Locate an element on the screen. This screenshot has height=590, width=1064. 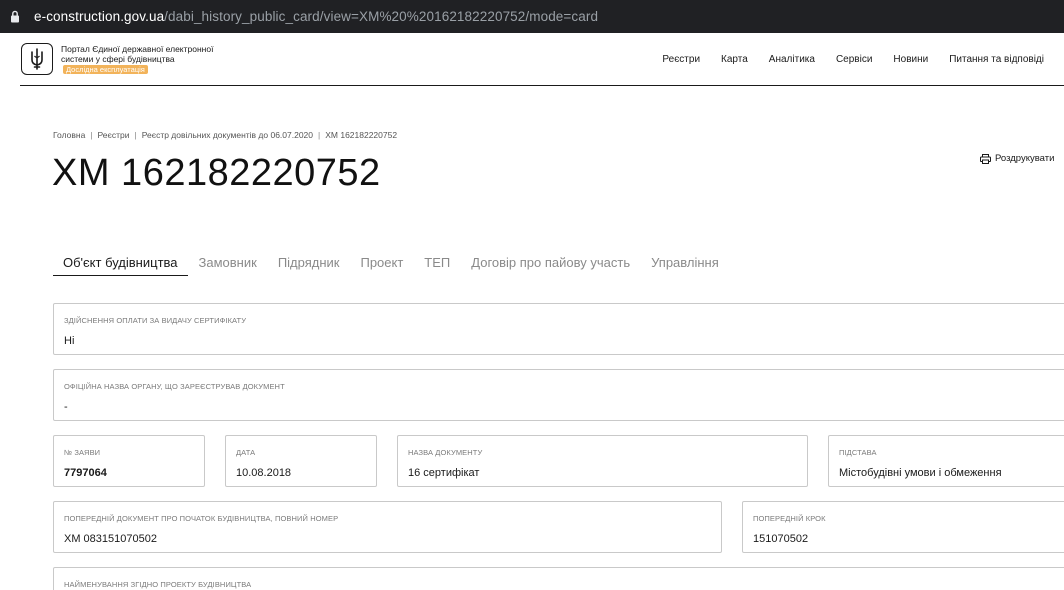
field-application-number: № заяви 7797064 is located at coordinates (129, 461).